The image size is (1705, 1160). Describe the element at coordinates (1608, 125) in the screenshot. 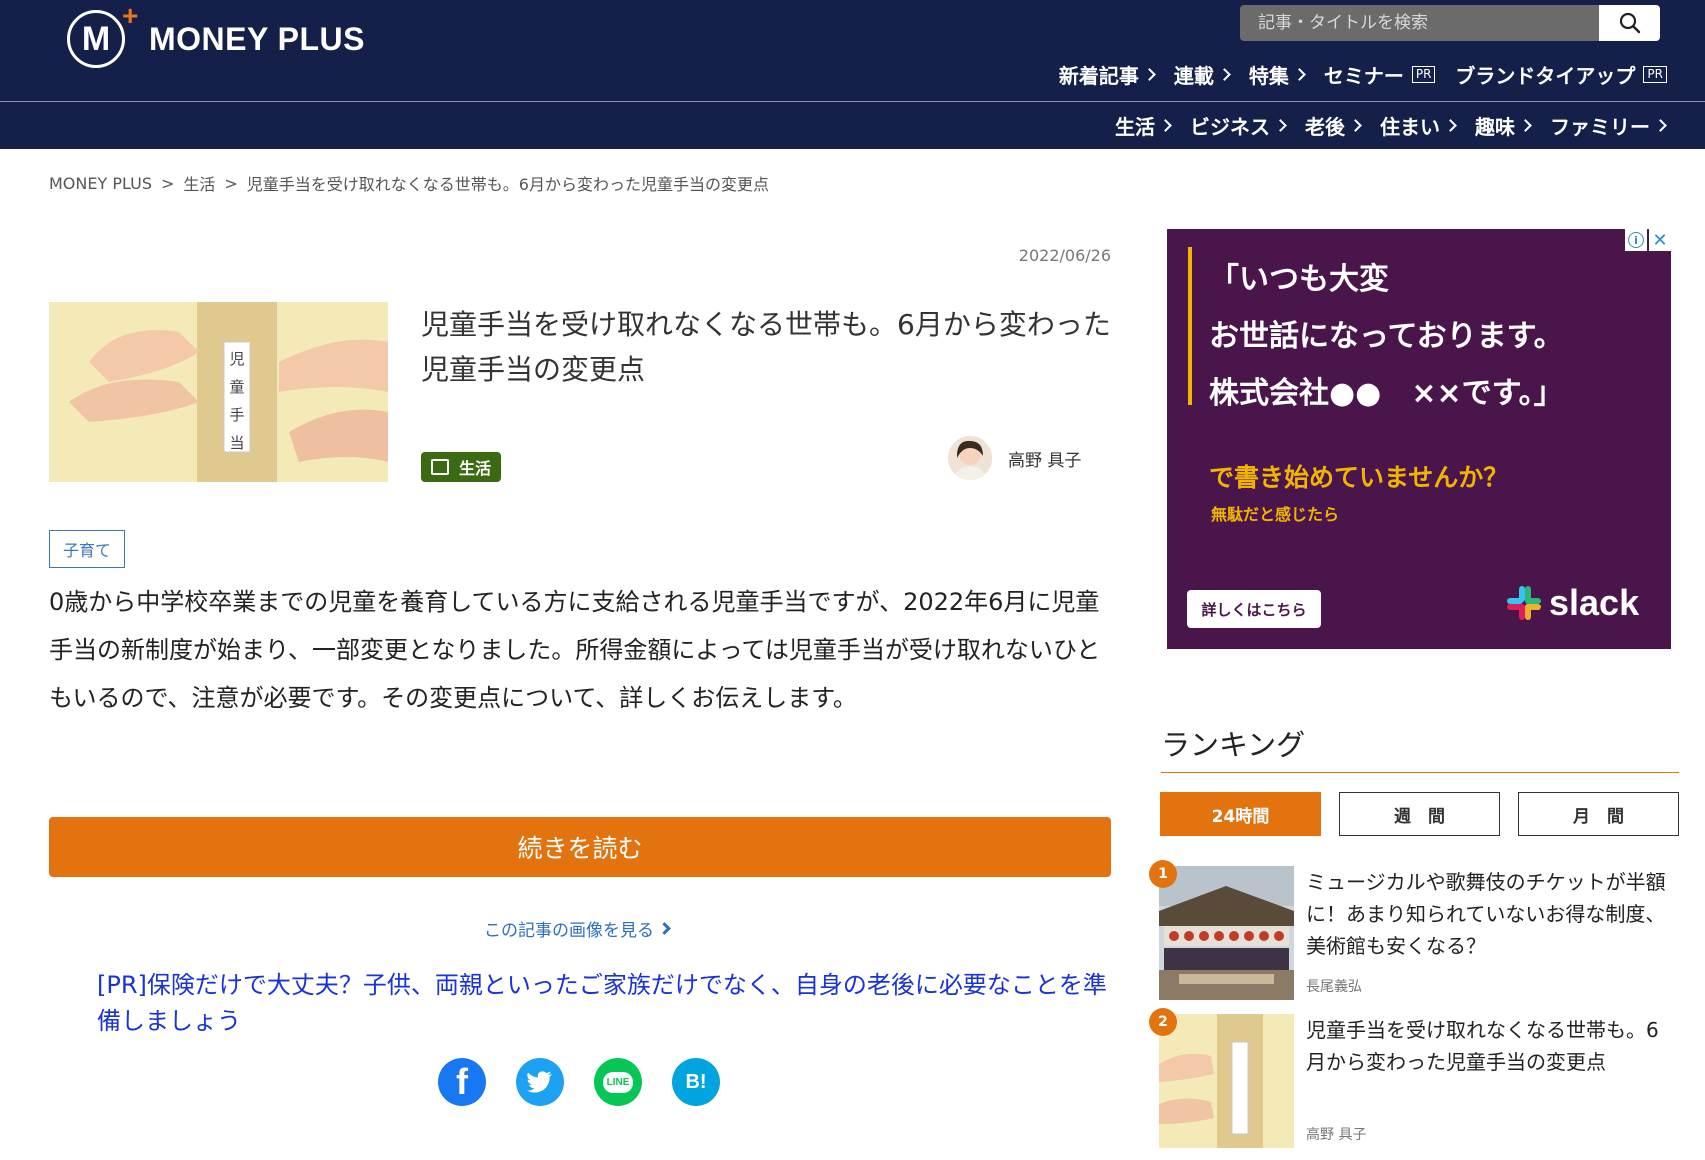

I see `nav-category-family: ファミリー` at that location.